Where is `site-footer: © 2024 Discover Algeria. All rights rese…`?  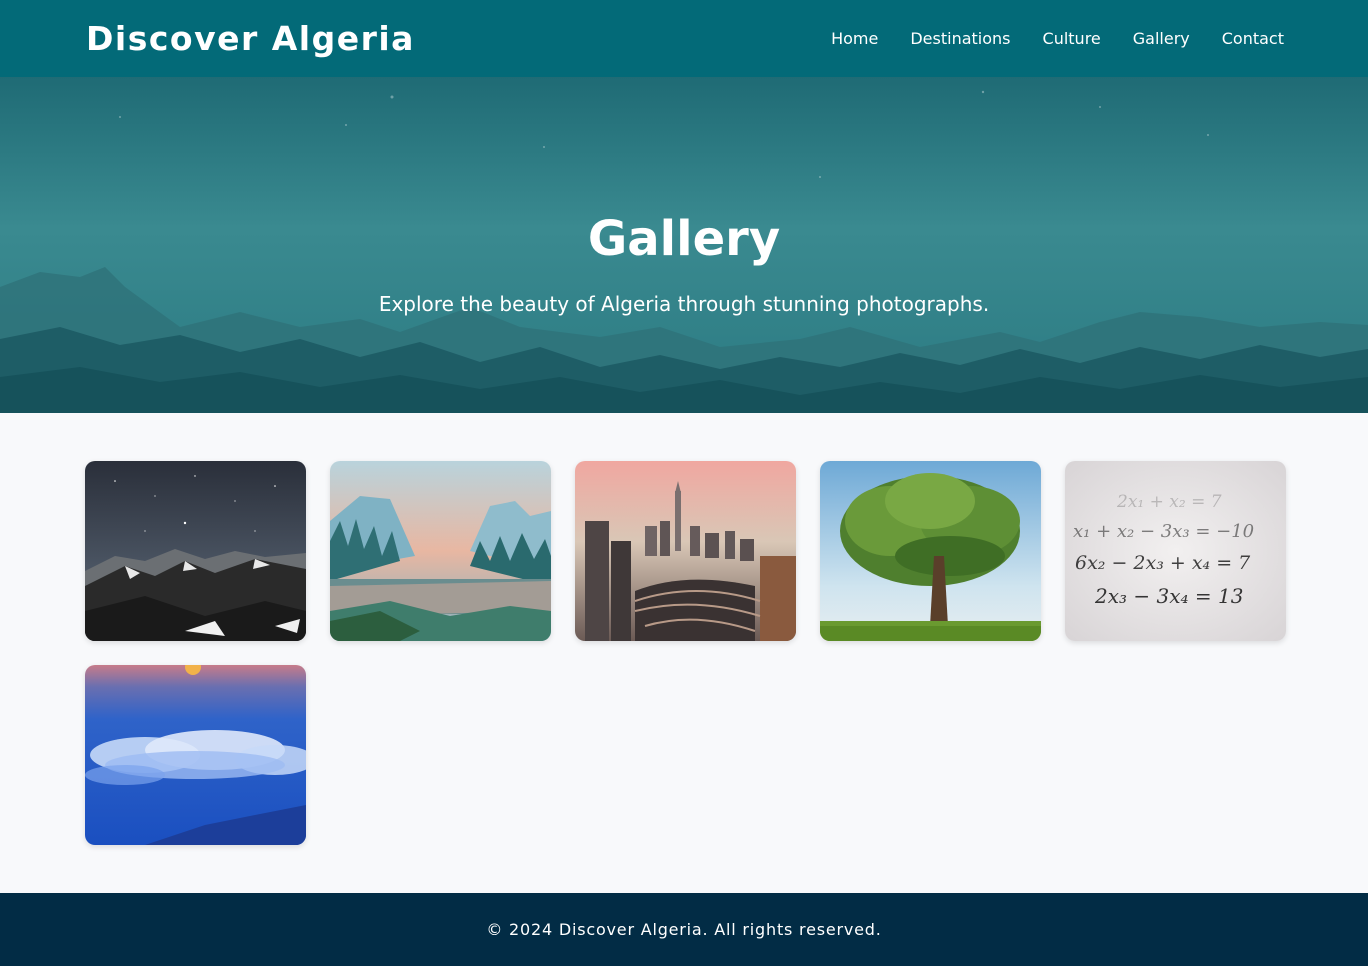 site-footer: © 2024 Discover Algeria. All rights rese… is located at coordinates (684, 929).